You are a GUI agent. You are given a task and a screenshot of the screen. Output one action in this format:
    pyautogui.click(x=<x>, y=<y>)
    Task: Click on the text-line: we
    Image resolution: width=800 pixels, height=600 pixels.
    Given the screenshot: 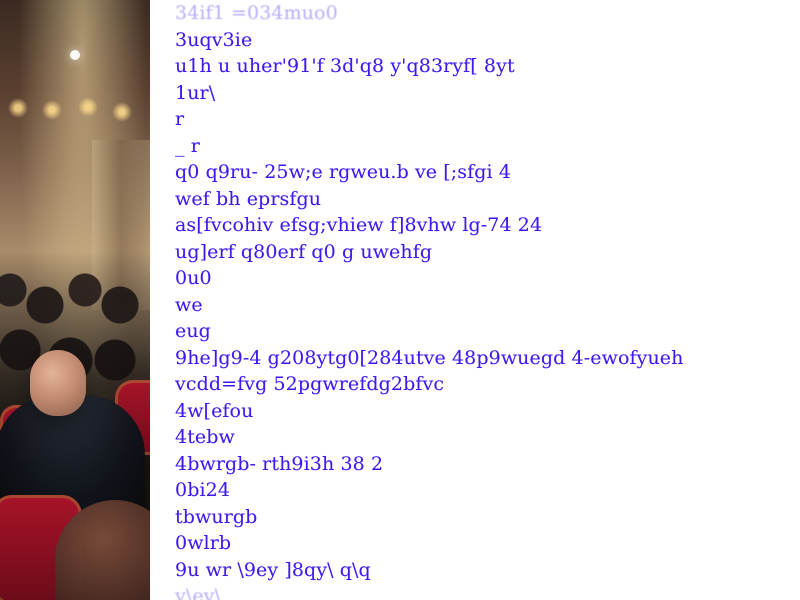 What is the action you would take?
    pyautogui.click(x=189, y=304)
    